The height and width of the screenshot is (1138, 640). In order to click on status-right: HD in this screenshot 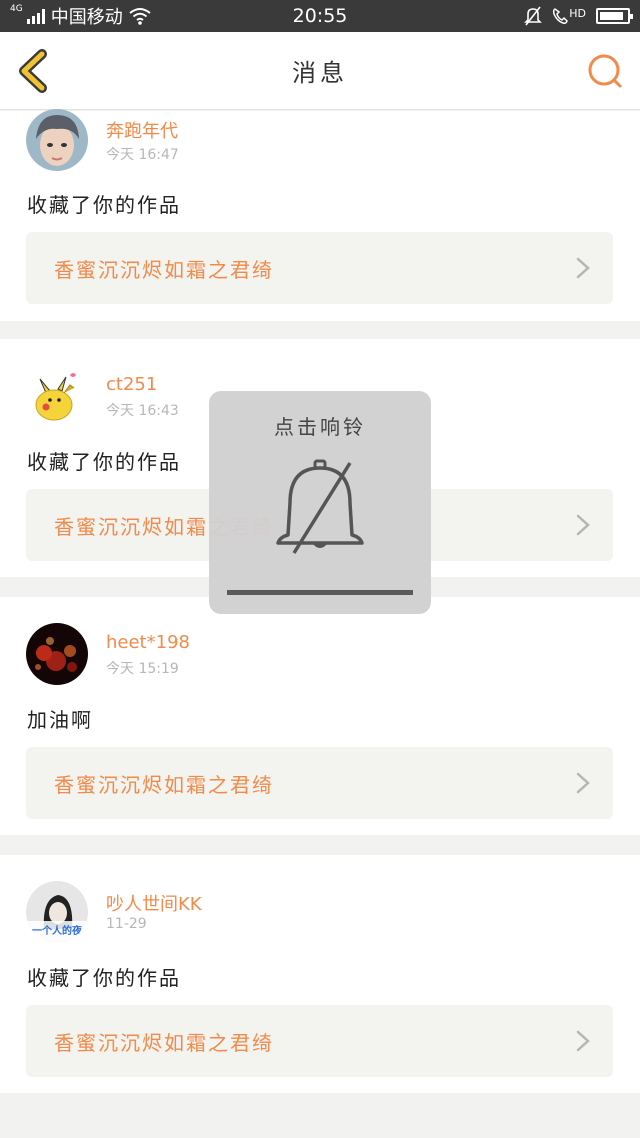, I will do `click(541, 16)`.